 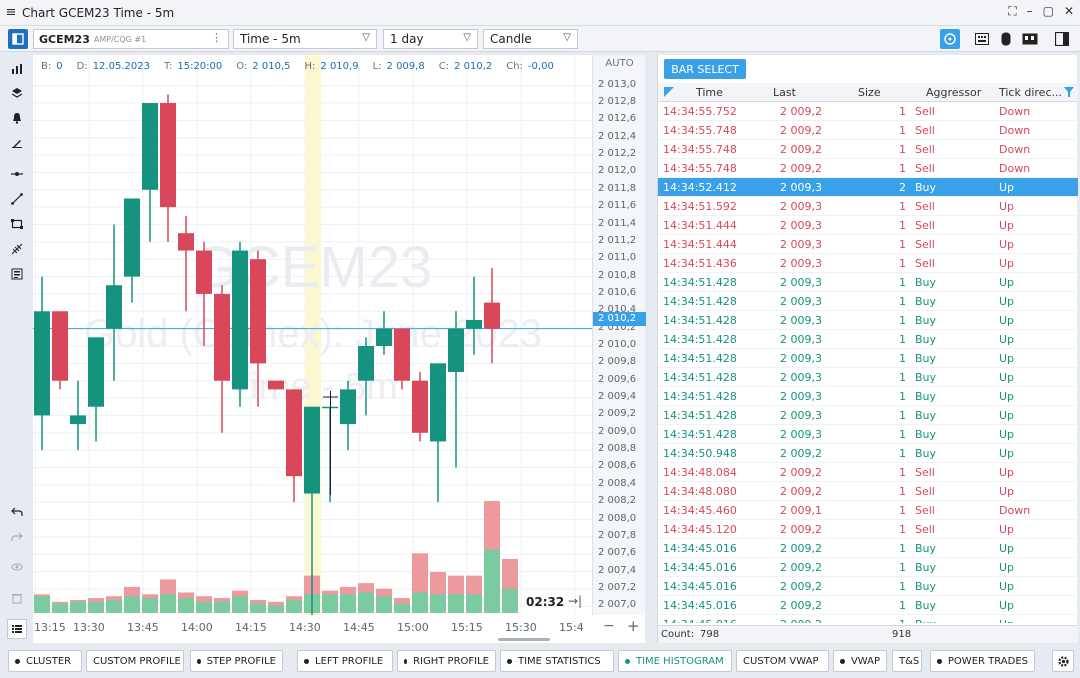 I want to click on col-aggressor: Aggressor, so click(x=953, y=92).